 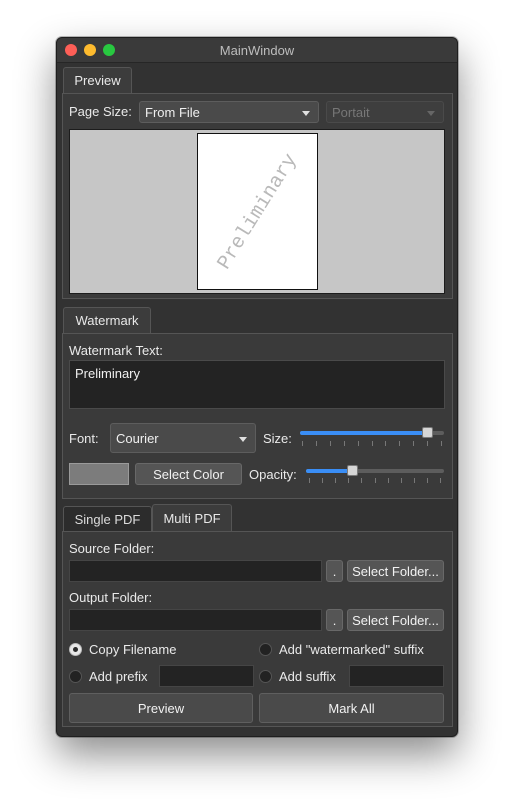 What do you see at coordinates (161, 708) in the screenshot?
I see `preview-button: Preview` at bounding box center [161, 708].